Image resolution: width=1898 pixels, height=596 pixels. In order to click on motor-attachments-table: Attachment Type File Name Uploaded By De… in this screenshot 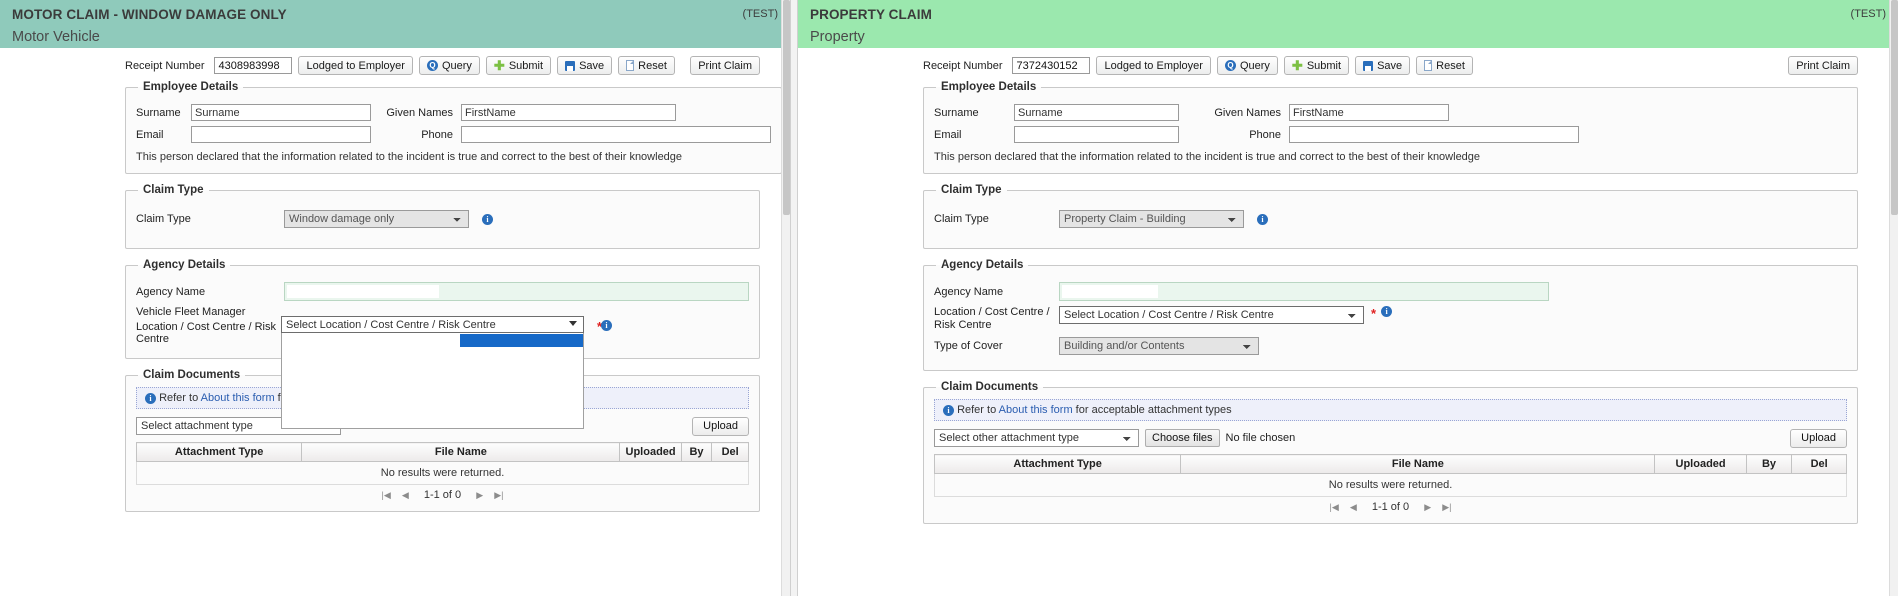, I will do `click(442, 463)`.